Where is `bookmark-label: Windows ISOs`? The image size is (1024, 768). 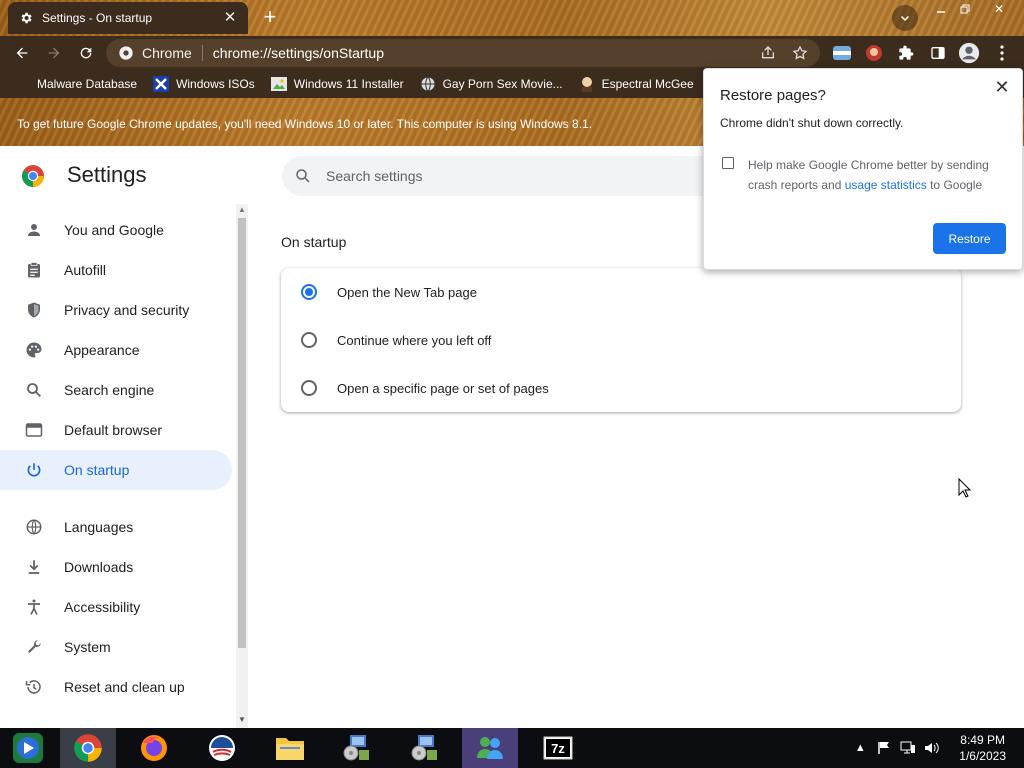 bookmark-label: Windows ISOs is located at coordinates (215, 84).